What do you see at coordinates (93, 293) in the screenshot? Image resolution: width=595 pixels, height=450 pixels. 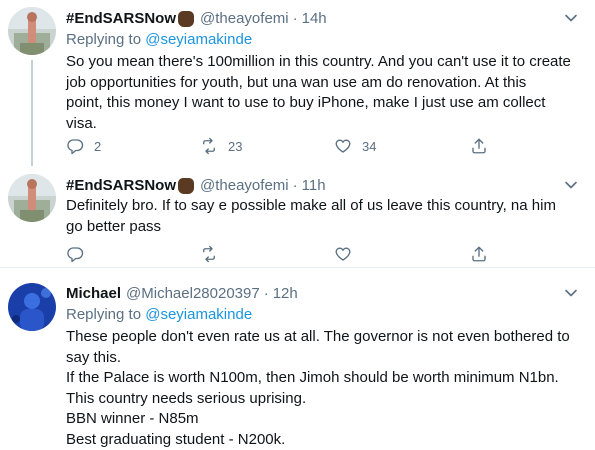 I see `display-name: Michael` at bounding box center [93, 293].